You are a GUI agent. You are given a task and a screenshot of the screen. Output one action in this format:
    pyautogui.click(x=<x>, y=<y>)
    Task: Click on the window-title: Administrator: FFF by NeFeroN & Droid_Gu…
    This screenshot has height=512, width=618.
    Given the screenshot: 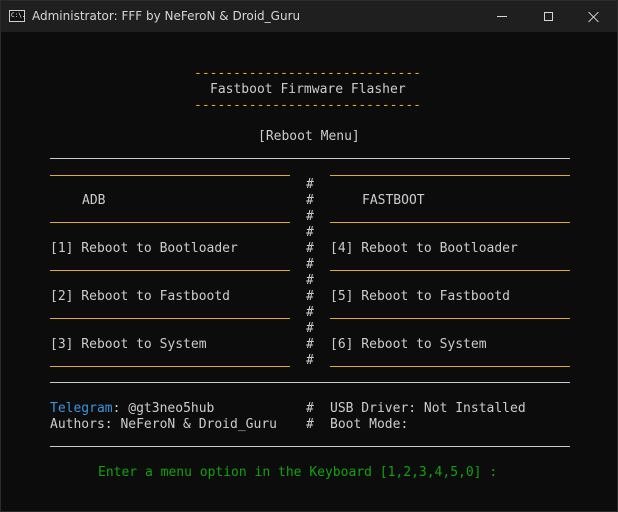 What is the action you would take?
    pyautogui.click(x=166, y=16)
    